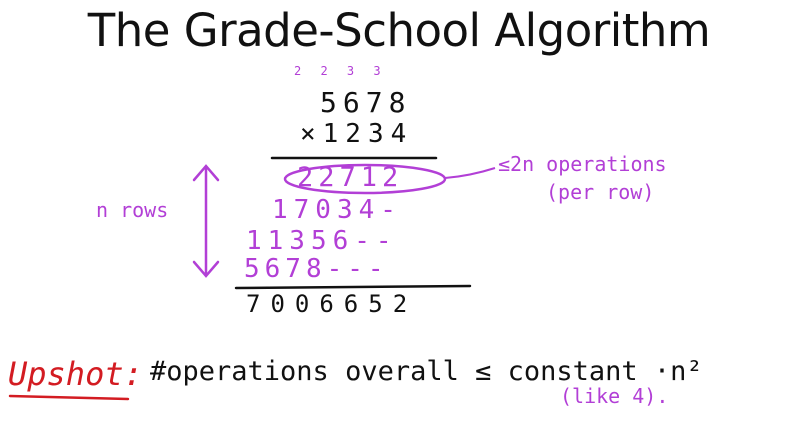  Describe the element at coordinates (470, 173) in the screenshot. I see `note-connector-line` at that location.